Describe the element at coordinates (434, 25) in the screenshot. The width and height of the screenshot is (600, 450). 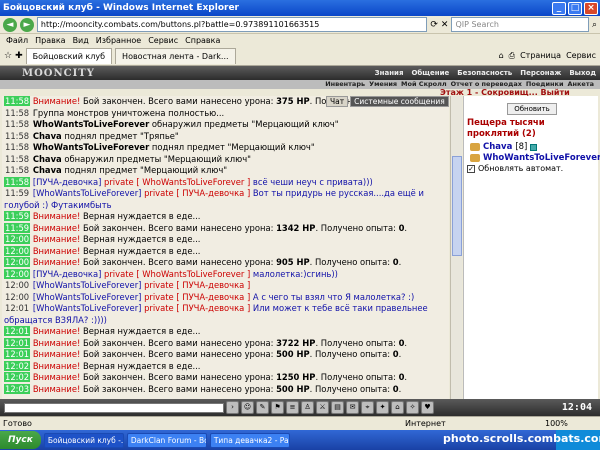
I see `refresh-icon: ⟳` at that location.